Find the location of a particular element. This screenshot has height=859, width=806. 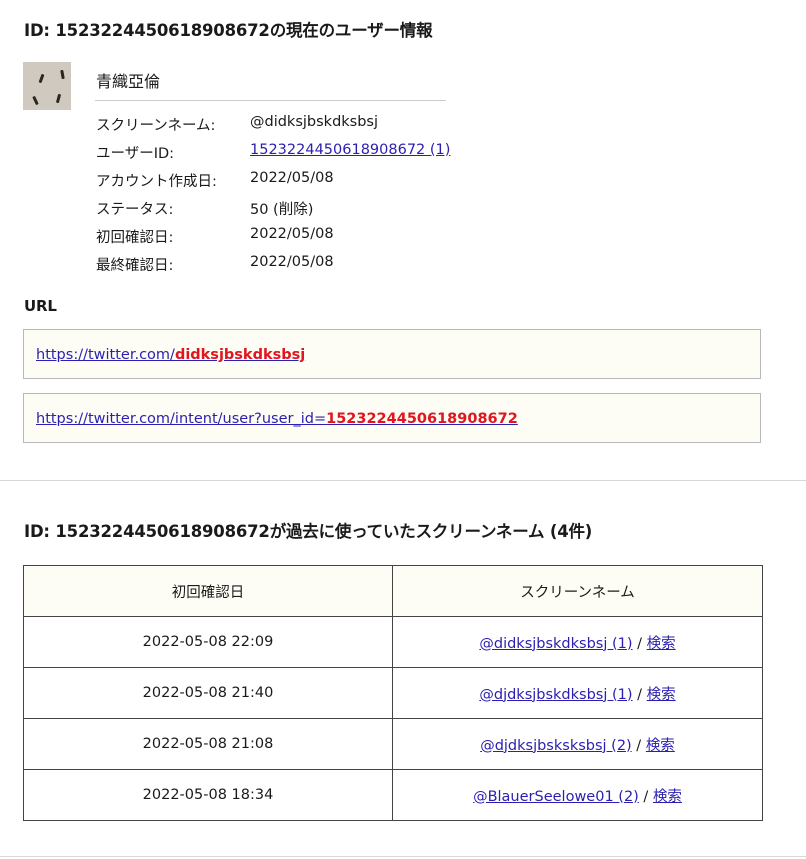

display-name: 青織亞倫 is located at coordinates (128, 81).